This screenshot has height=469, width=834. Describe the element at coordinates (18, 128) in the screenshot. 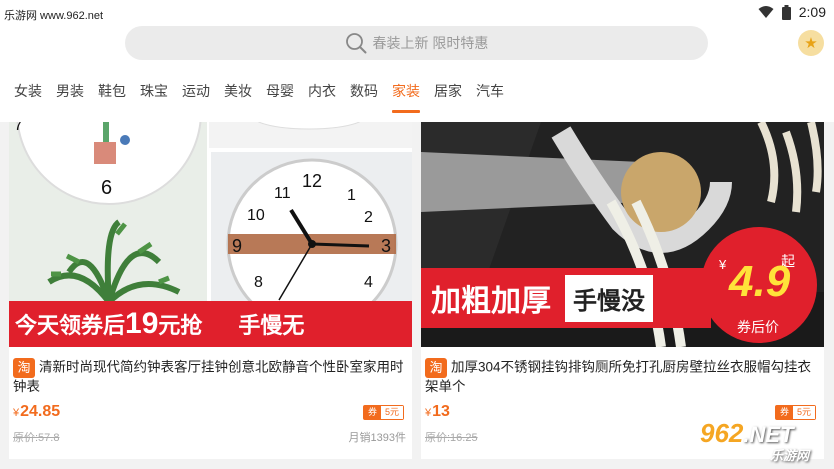

I see `svg-text: 7` at that location.